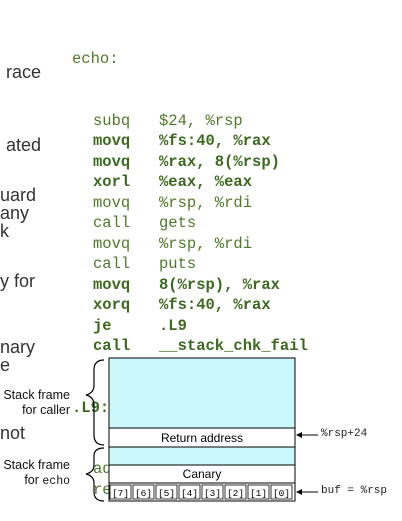  What do you see at coordinates (212, 493) in the screenshot?
I see `buf-cell-label: [3]` at bounding box center [212, 493].